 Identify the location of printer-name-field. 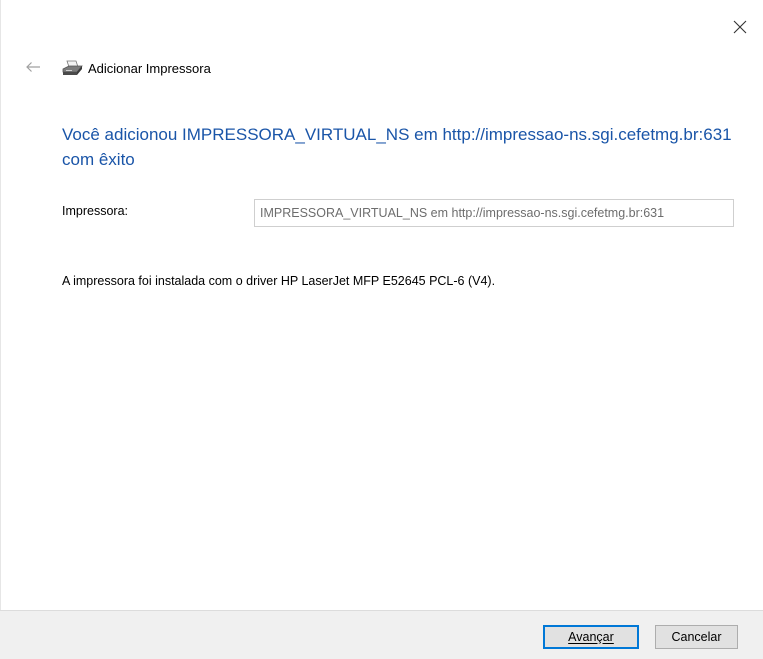
(494, 213).